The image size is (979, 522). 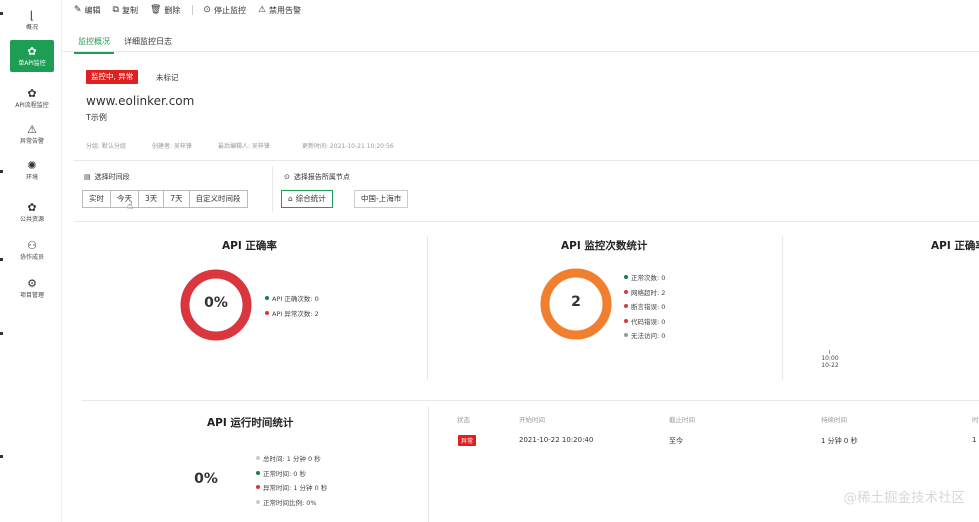 I want to click on col-header-duration: 持续时间, so click(x=834, y=420).